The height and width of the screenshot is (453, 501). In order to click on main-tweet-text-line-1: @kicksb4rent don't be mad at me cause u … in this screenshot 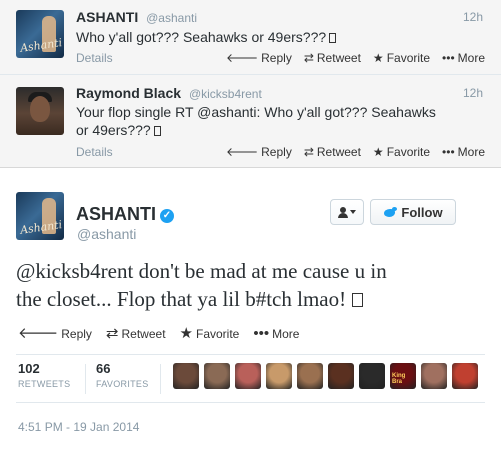, I will do `click(201, 271)`.